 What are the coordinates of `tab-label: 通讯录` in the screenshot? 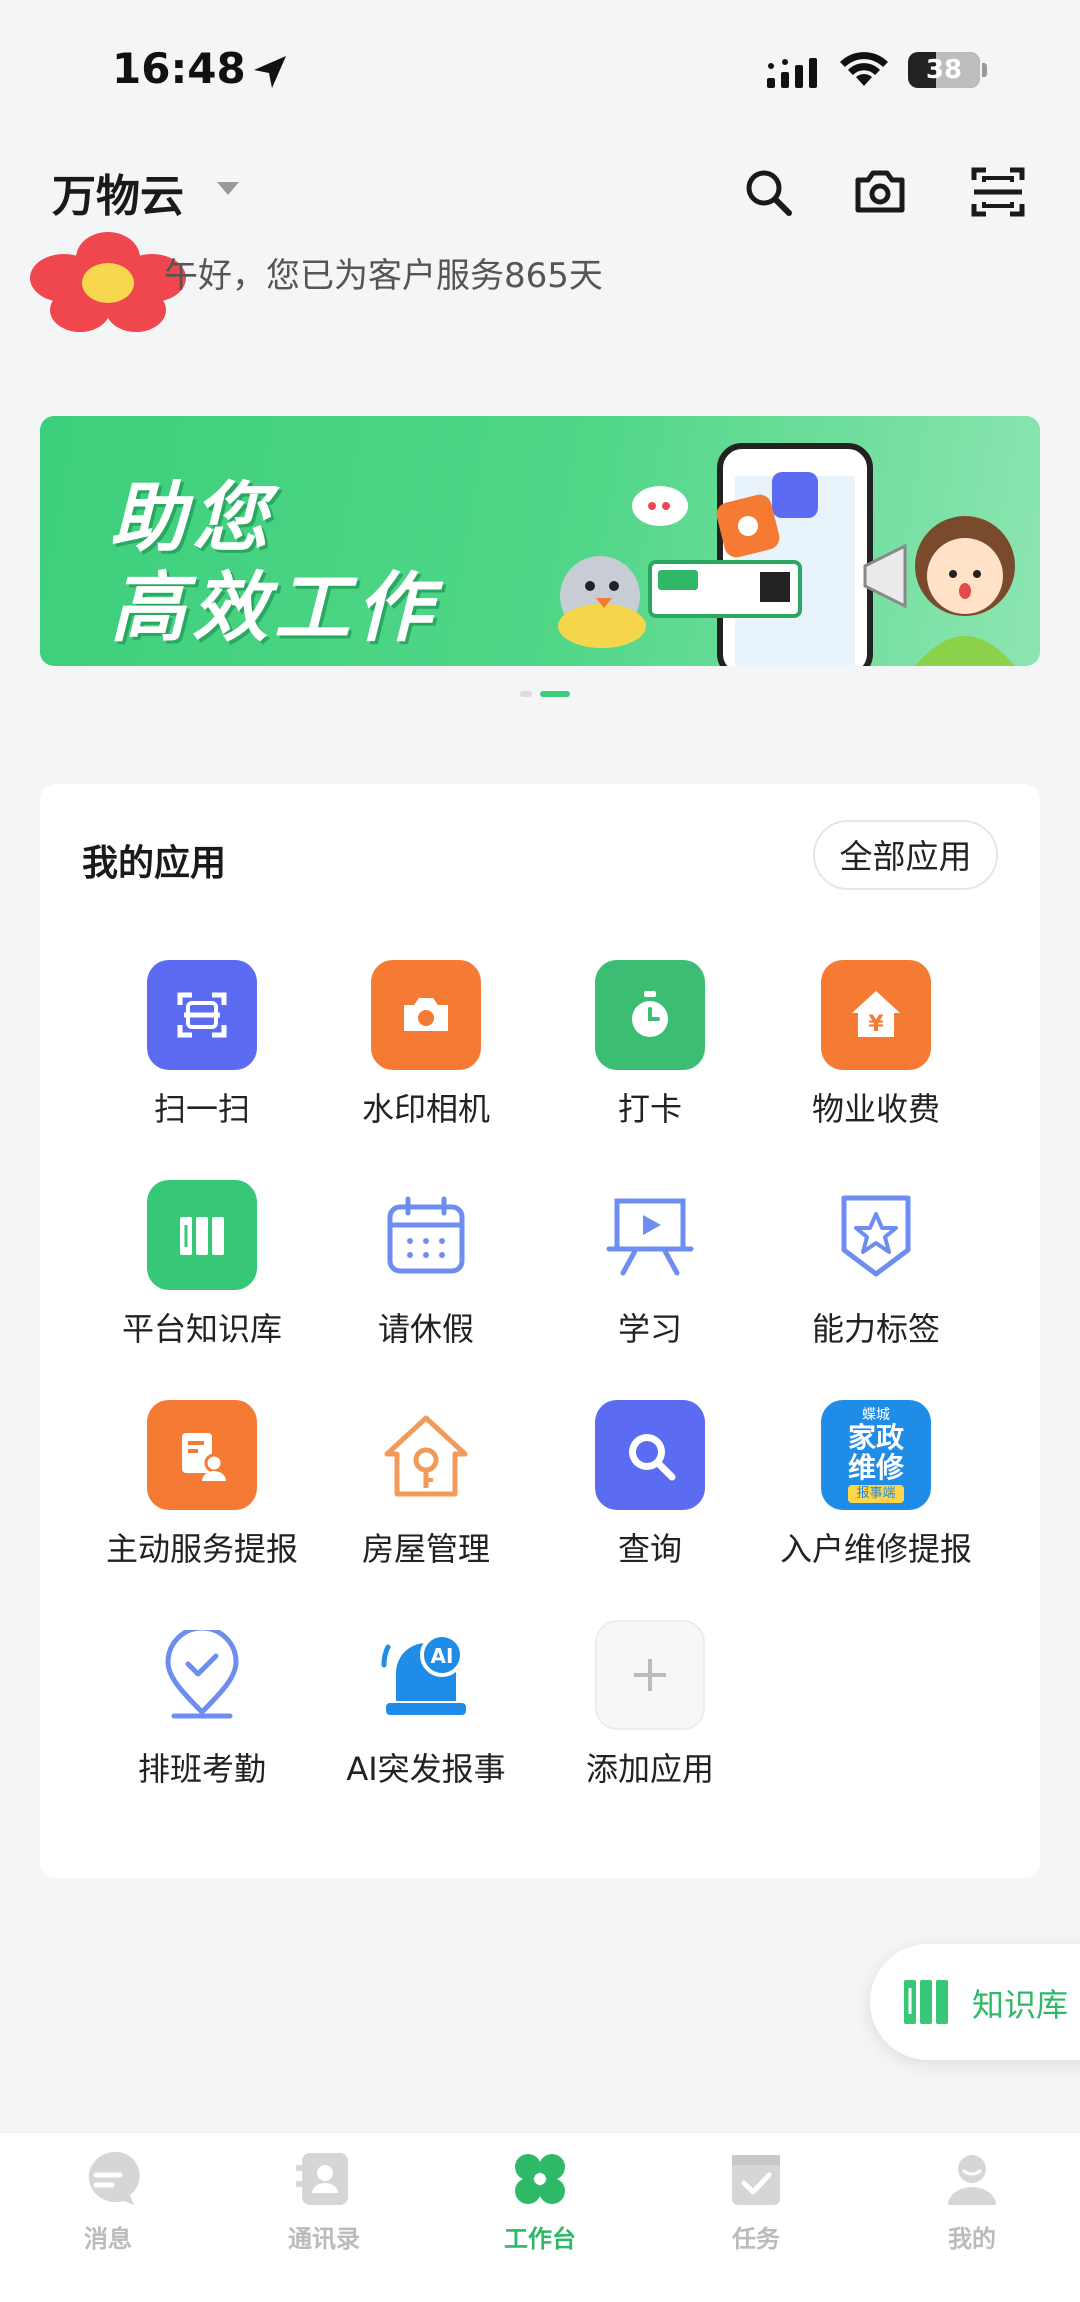 It's located at (324, 2239).